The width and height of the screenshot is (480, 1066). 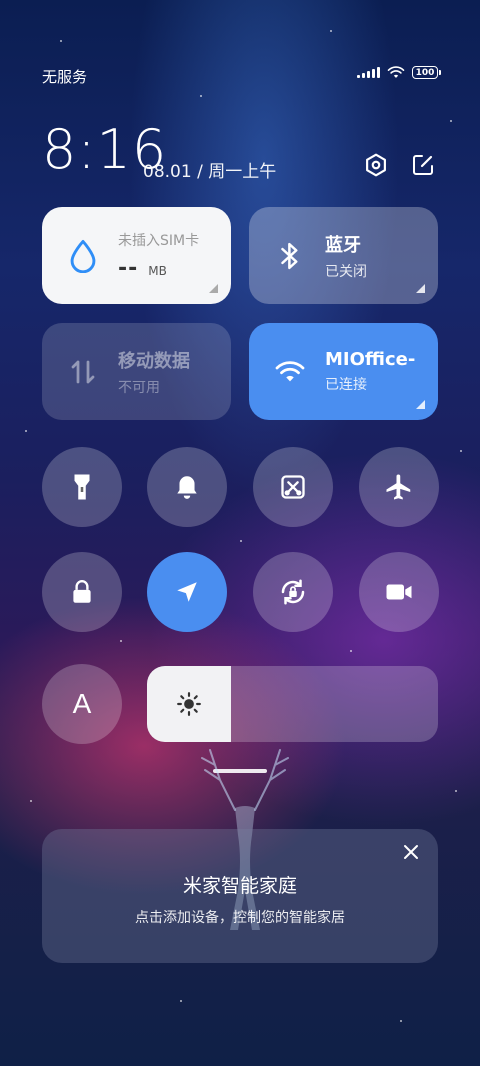 What do you see at coordinates (290, 372) in the screenshot?
I see `wifi-icon` at bounding box center [290, 372].